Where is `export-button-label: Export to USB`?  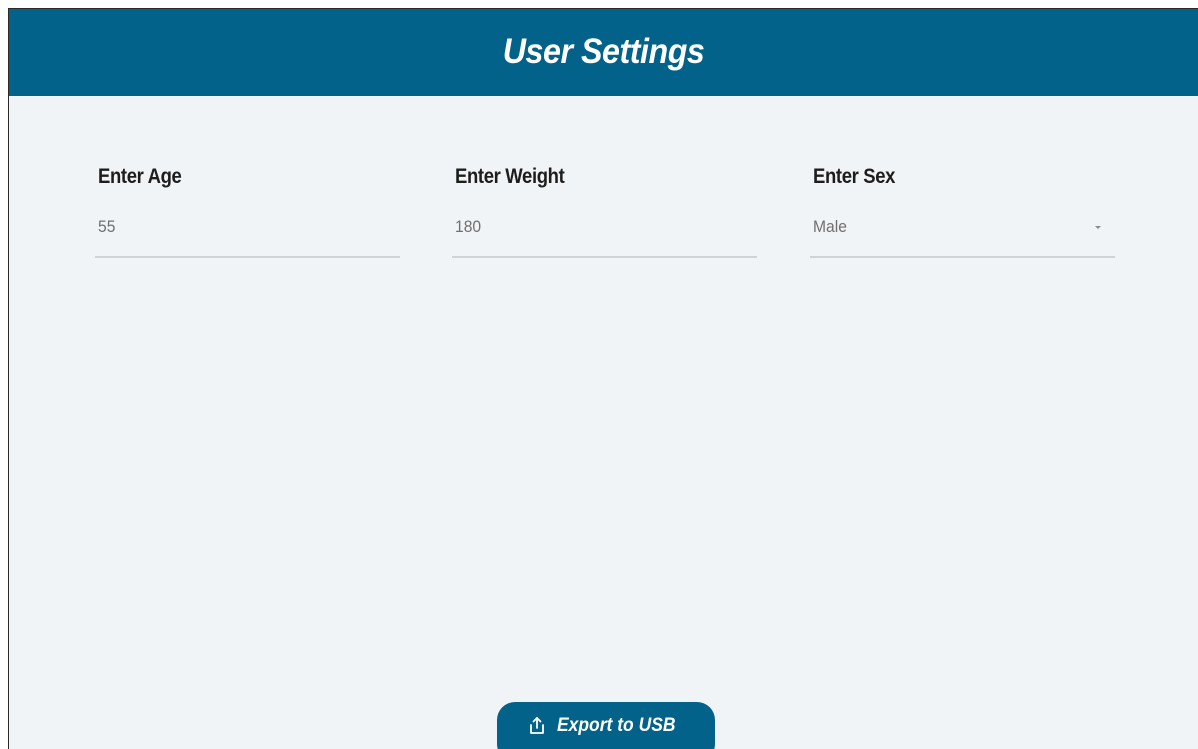 export-button-label: Export to USB is located at coordinates (616, 725).